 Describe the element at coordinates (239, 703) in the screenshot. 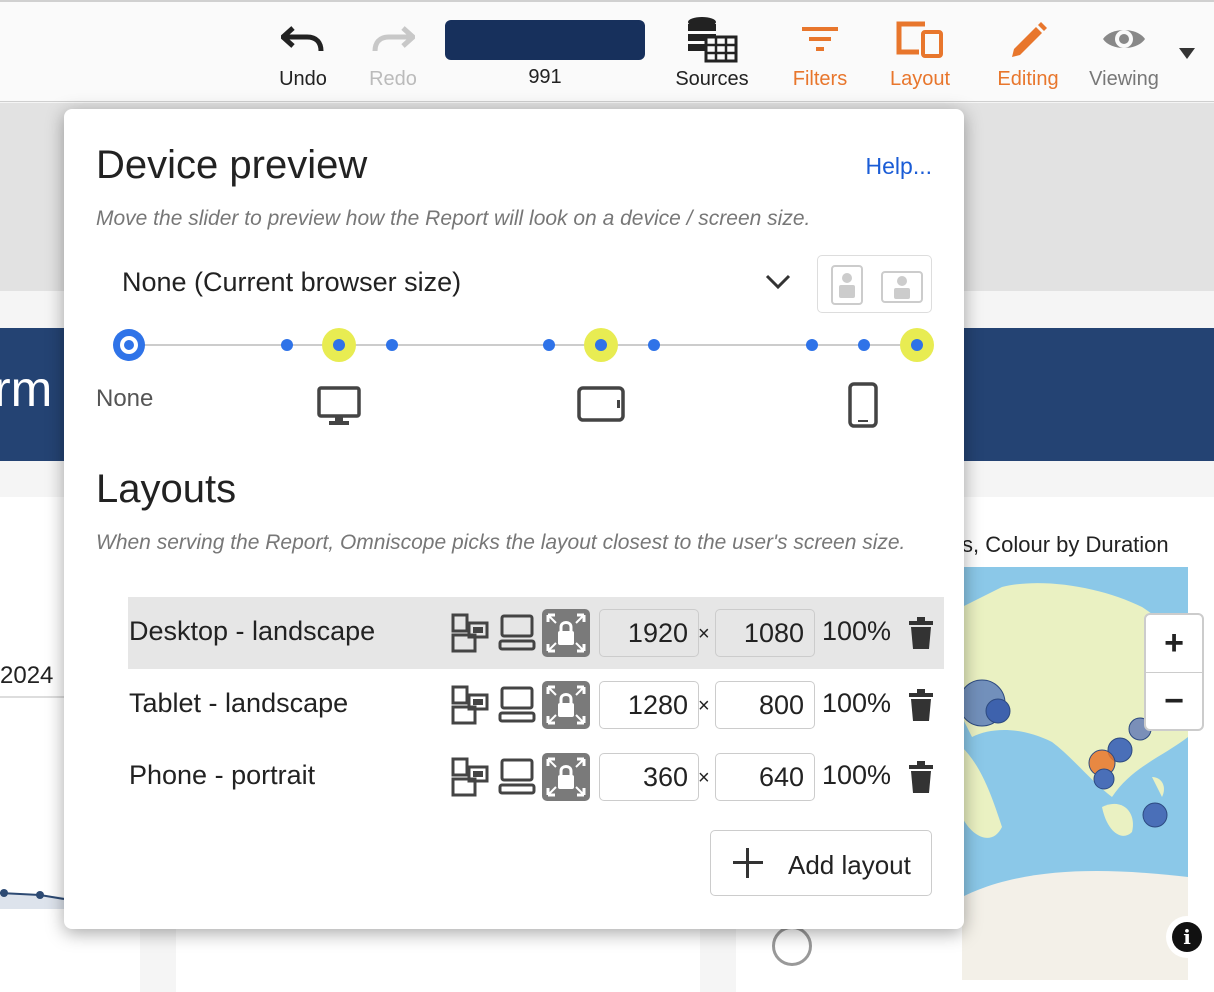

I see `layout-name: Tablet - landscape` at that location.